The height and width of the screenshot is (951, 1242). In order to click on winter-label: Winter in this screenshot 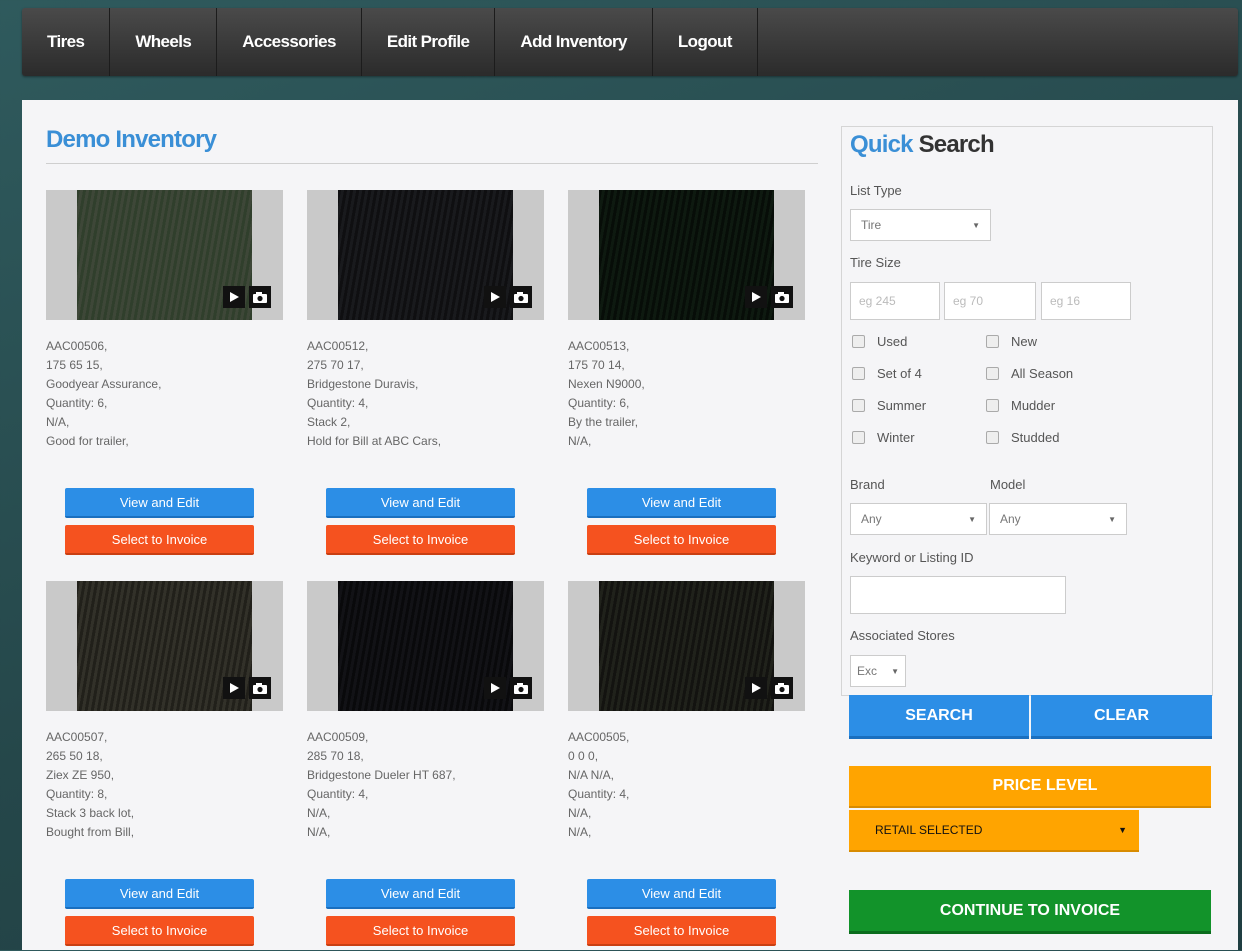, I will do `click(896, 437)`.